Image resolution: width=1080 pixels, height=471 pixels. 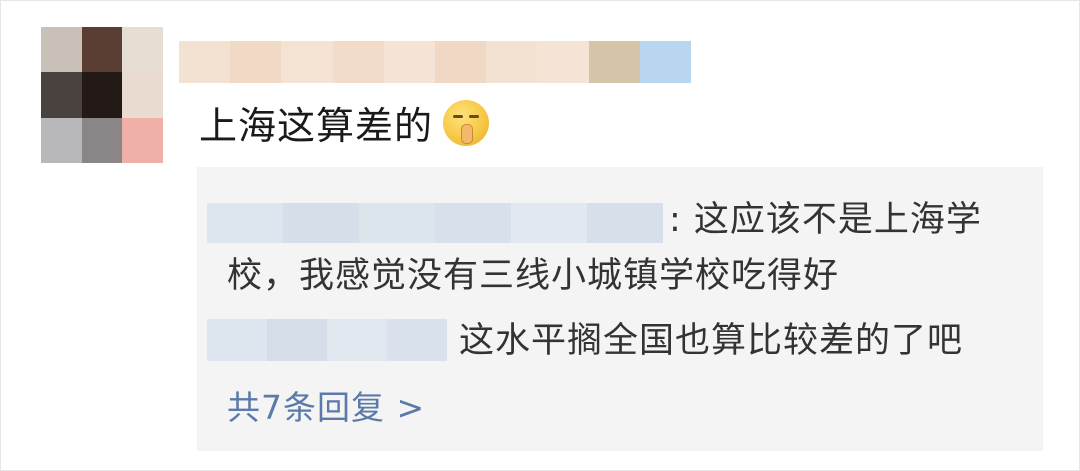 What do you see at coordinates (466, 122) in the screenshot?
I see `shushing-face-emoji-icon` at bounding box center [466, 122].